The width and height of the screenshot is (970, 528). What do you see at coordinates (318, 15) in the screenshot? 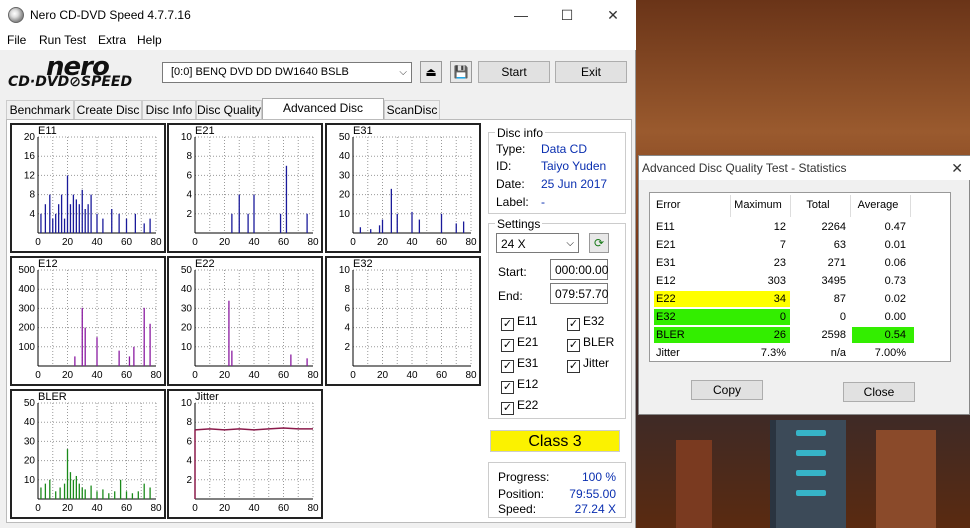
I see `title-bar: Nero CD-DVD Speed 4.7.7.16 — ☐ ✕` at bounding box center [318, 15].